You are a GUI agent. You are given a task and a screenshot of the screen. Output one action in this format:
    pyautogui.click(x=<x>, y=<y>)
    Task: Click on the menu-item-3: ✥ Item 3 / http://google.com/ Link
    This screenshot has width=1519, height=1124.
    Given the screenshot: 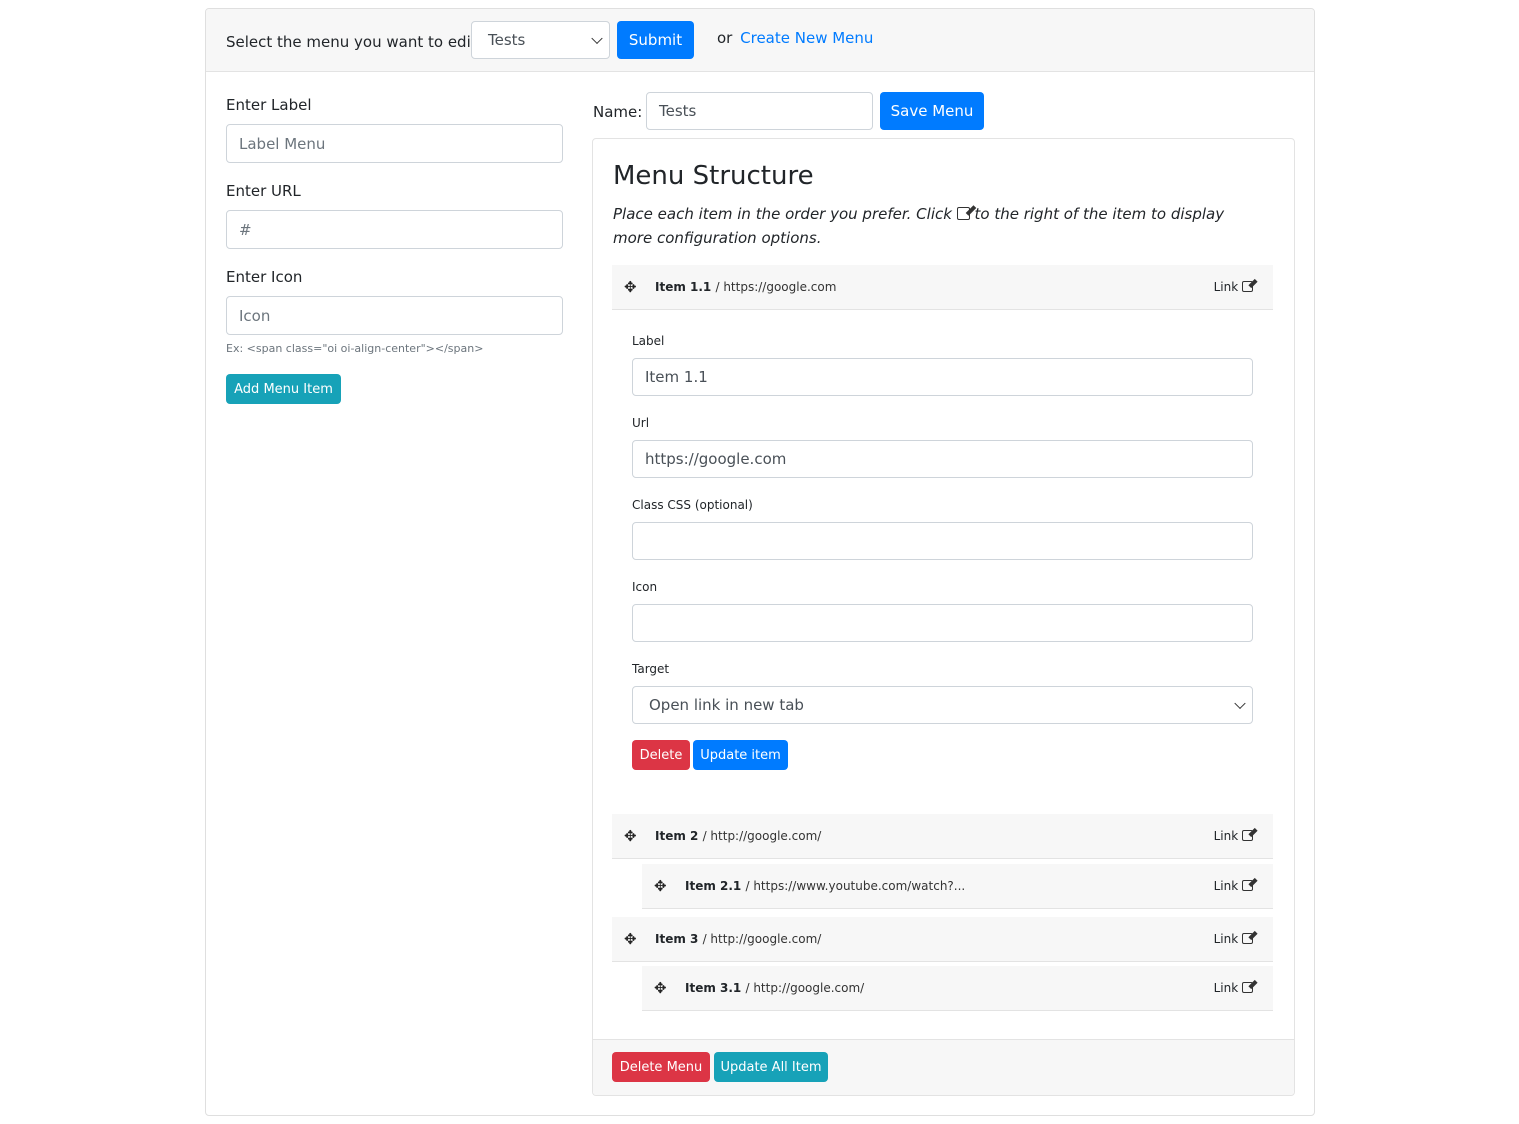 What is the action you would take?
    pyautogui.click(x=942, y=939)
    